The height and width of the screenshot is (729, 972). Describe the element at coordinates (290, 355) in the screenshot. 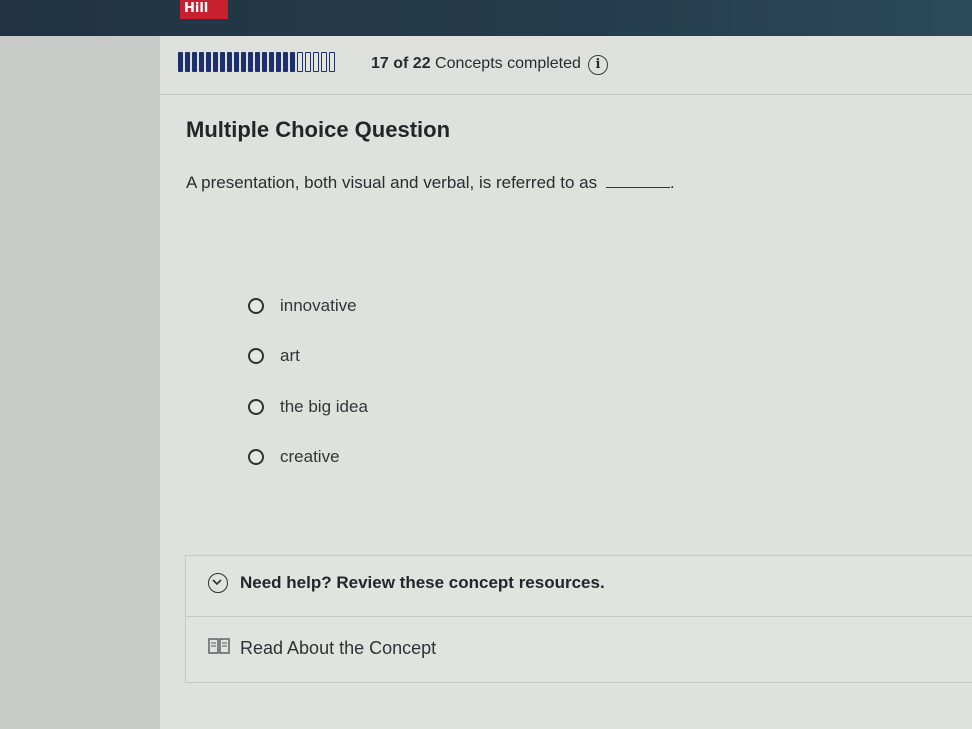

I see `option-label: art` at that location.